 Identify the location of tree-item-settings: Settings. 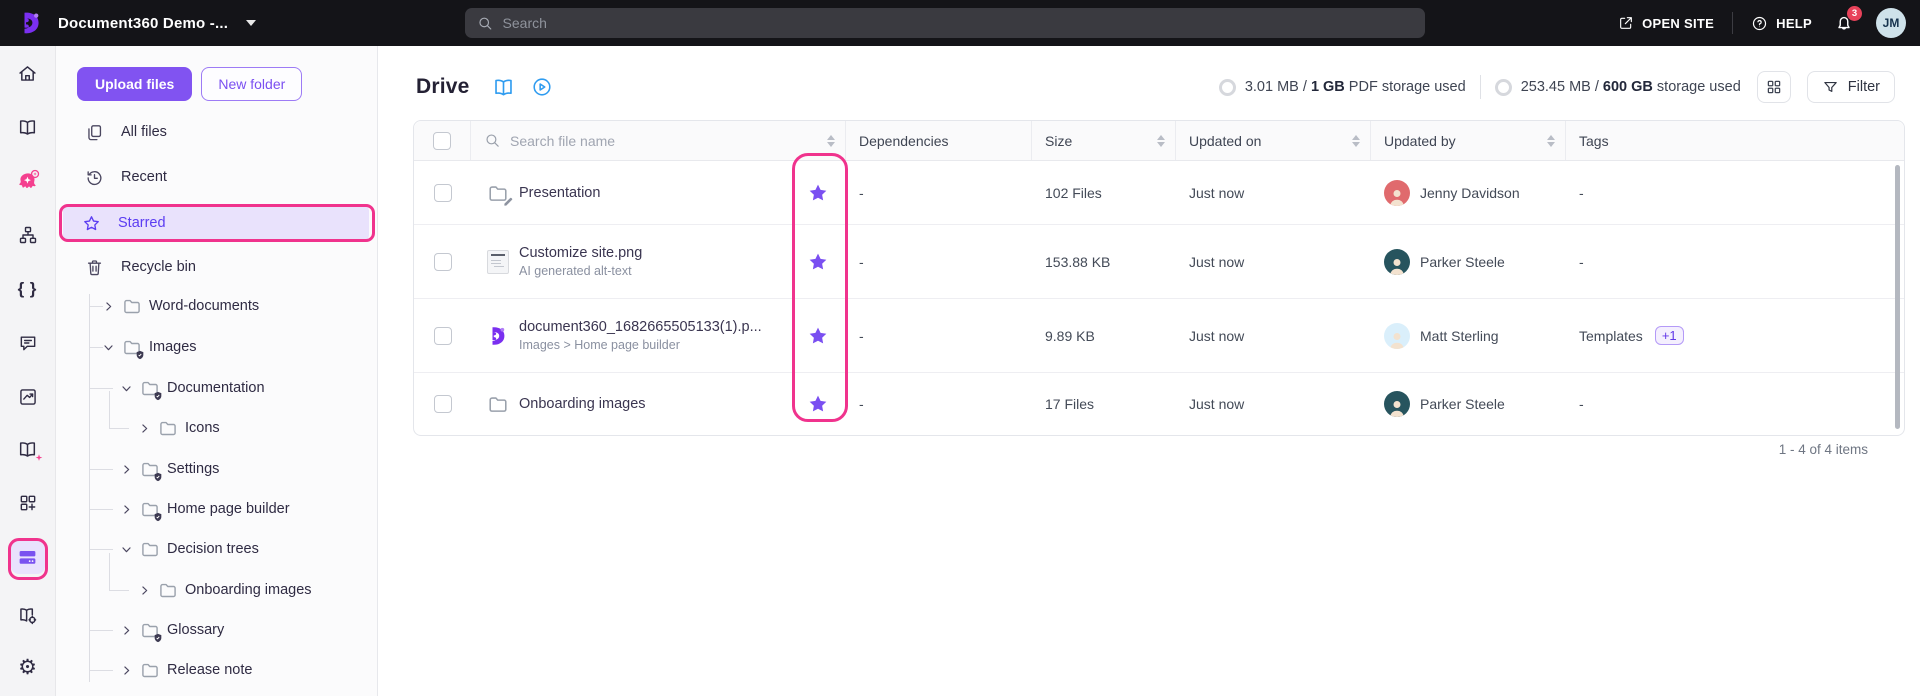
(214, 469).